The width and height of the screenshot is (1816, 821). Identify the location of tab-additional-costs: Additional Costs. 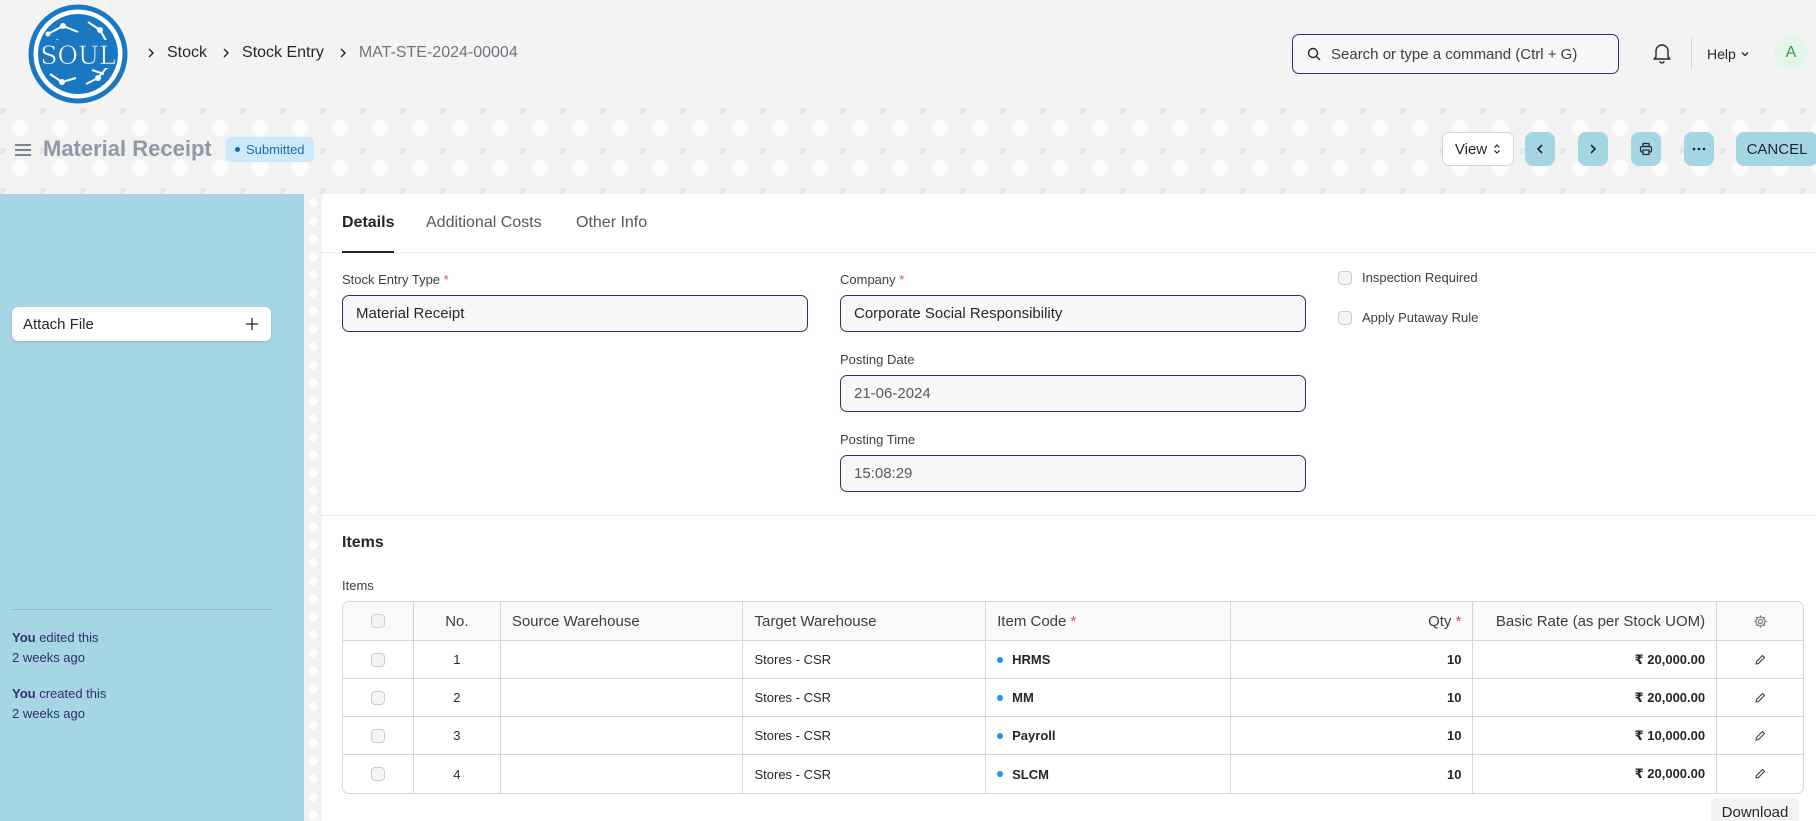
(484, 223).